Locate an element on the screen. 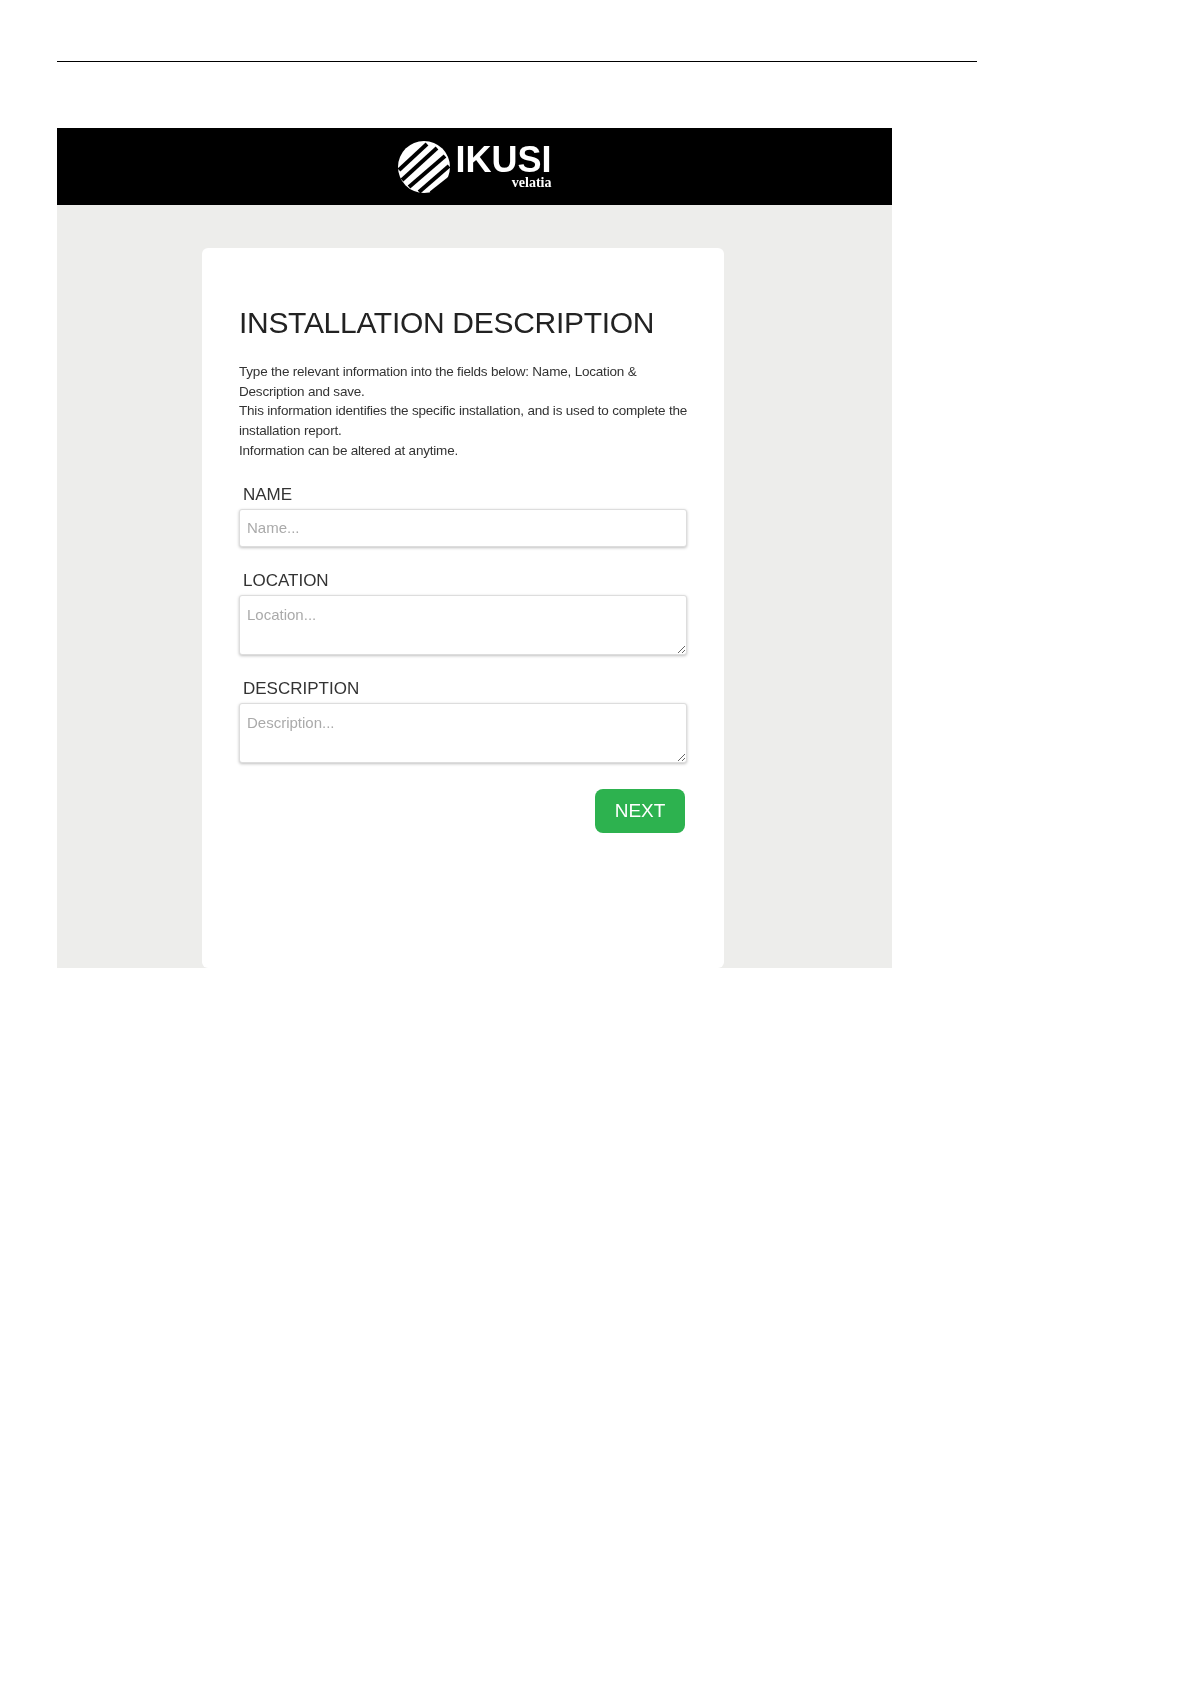 The height and width of the screenshot is (1684, 1191). instruction-text: This information identifies the specific installation, and is used to complete the installation report. is located at coordinates (464, 421).